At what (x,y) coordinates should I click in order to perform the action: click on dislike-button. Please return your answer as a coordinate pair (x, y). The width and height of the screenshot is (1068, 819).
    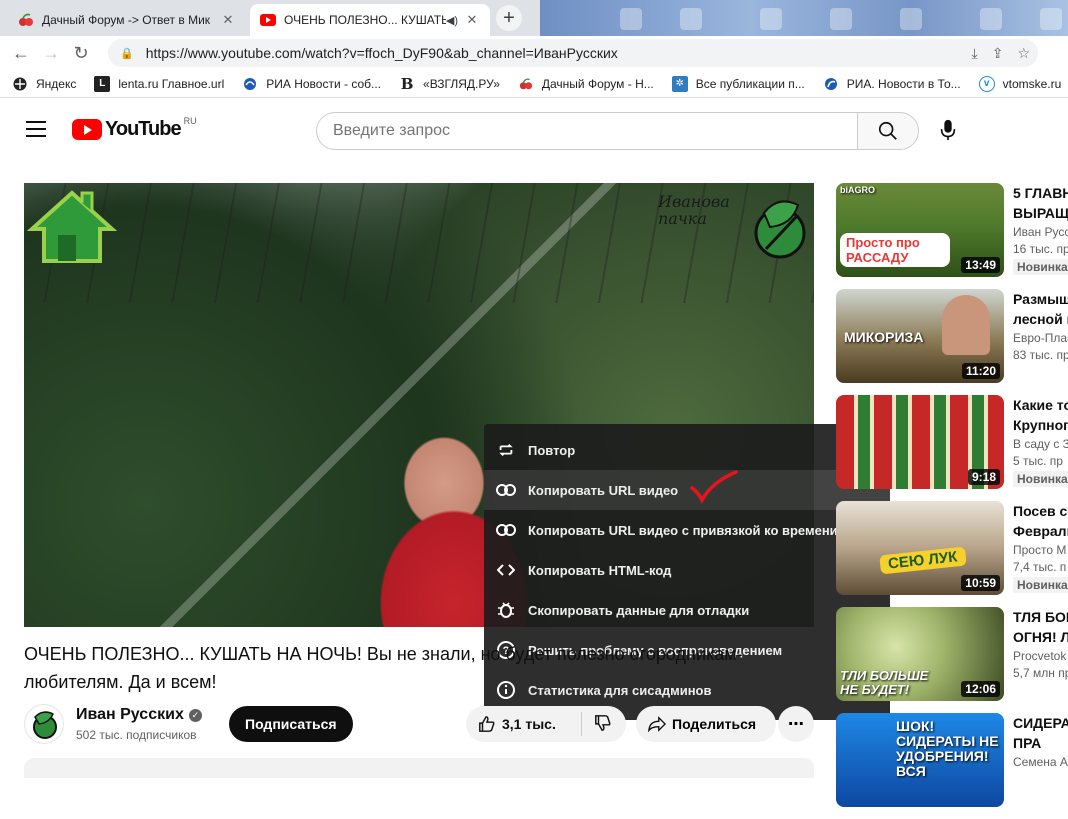
    Looking at the image, I should click on (597, 724).